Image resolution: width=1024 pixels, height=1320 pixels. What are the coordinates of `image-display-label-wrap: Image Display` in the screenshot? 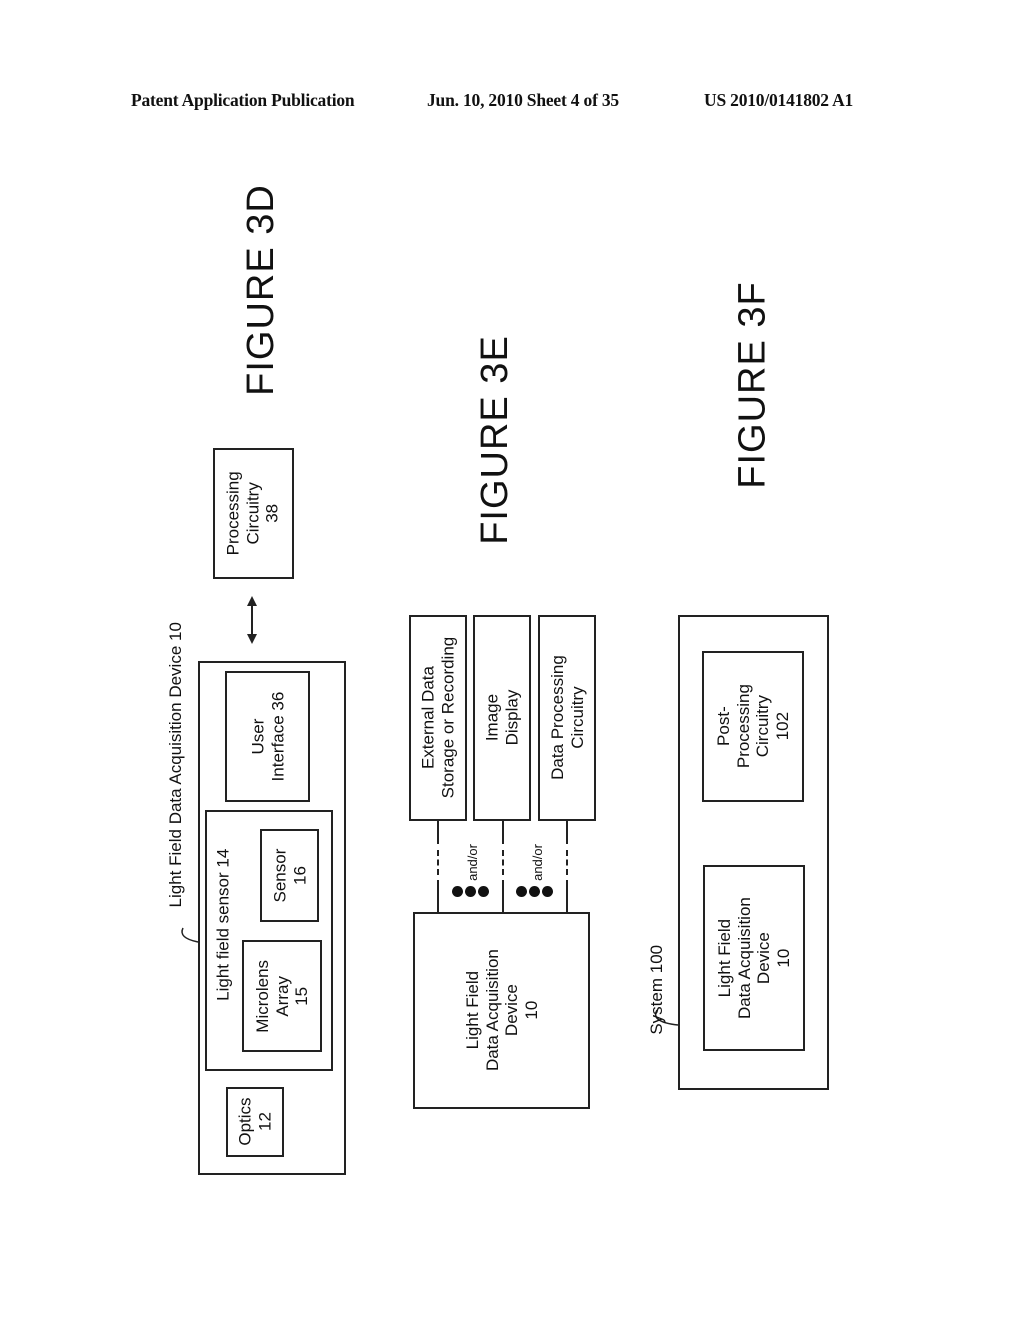 It's located at (502, 718).